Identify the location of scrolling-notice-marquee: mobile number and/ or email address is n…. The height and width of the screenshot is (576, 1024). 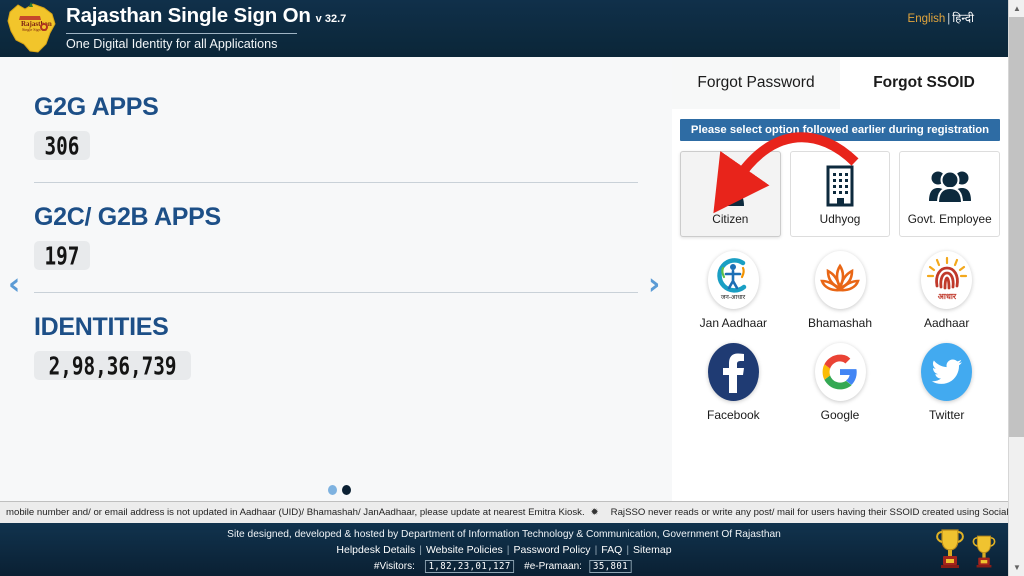
(504, 512).